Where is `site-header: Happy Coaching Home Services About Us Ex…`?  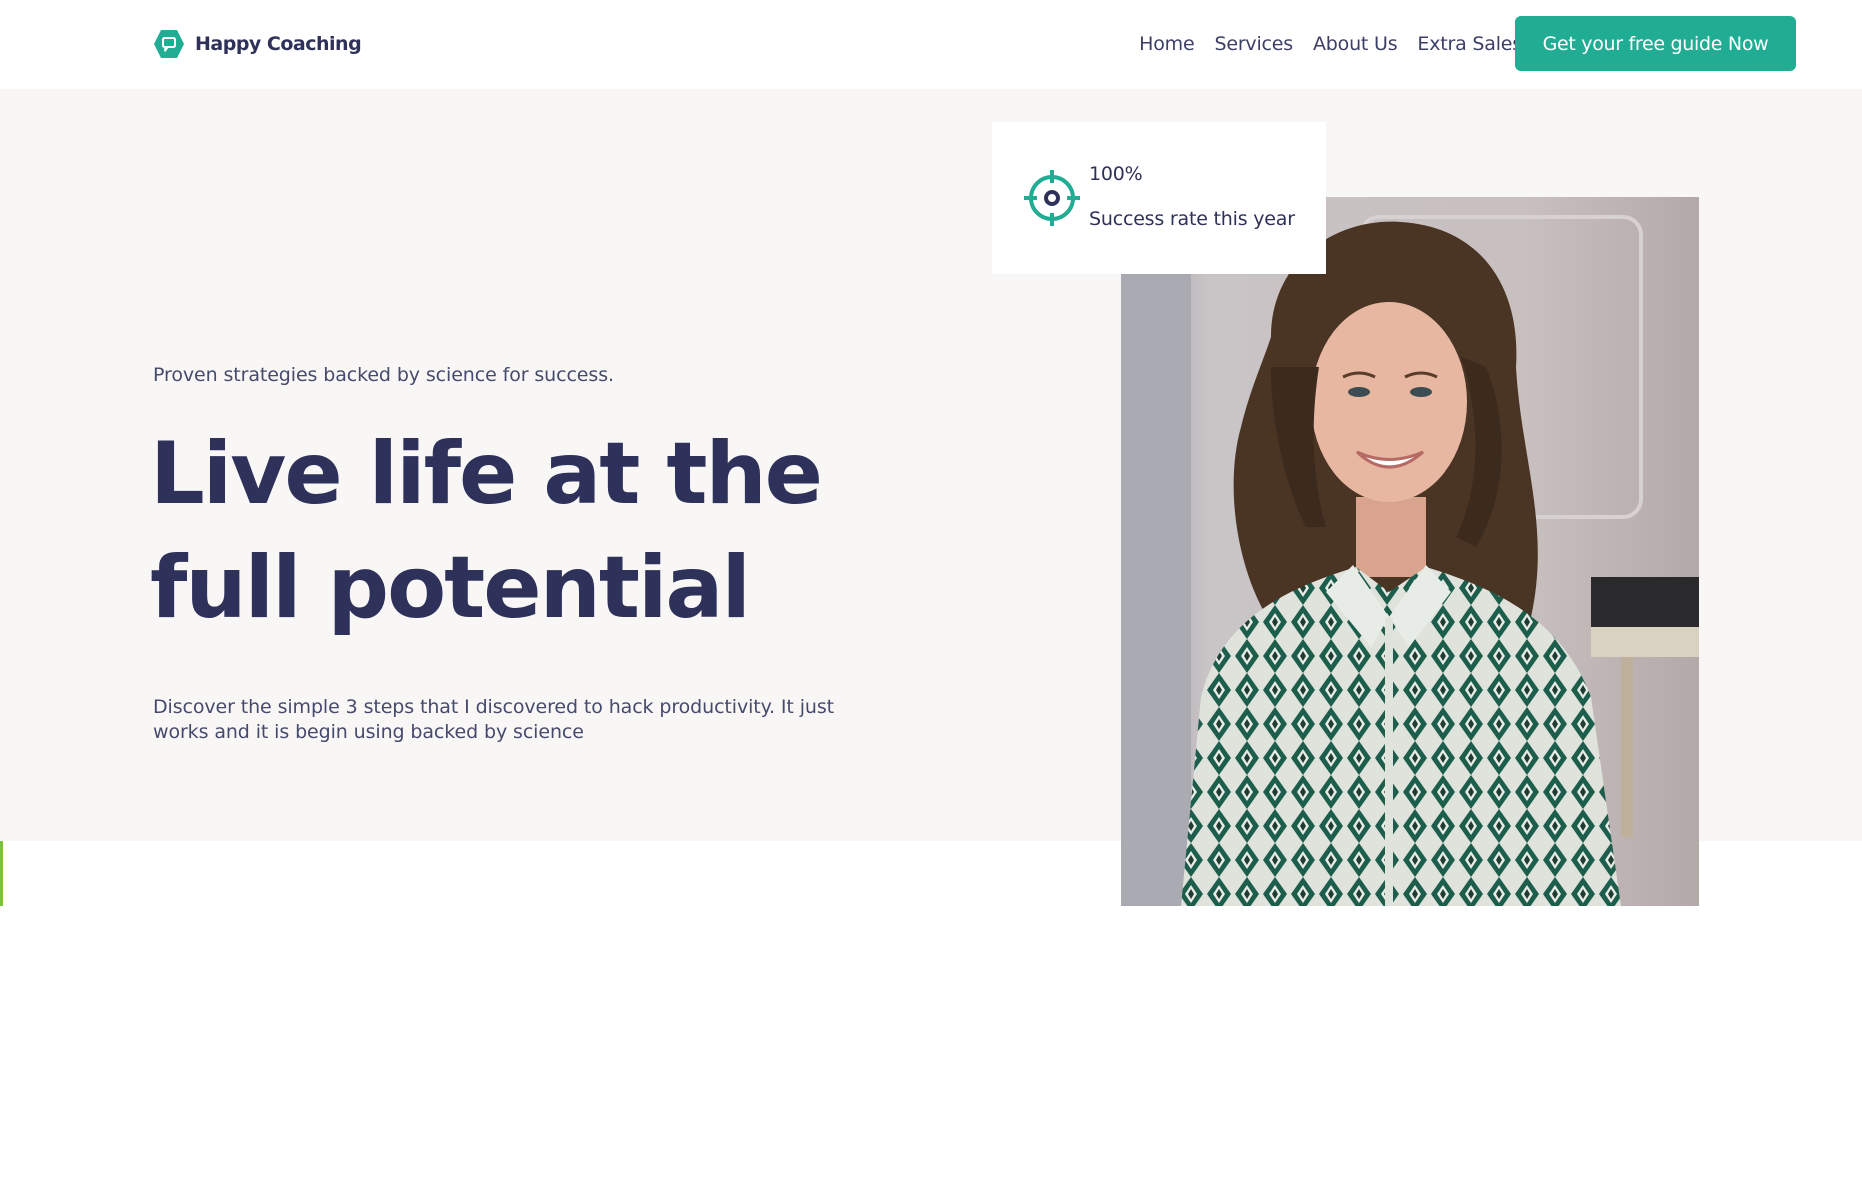 site-header: Happy Coaching Home Services About Us Ex… is located at coordinates (931, 44).